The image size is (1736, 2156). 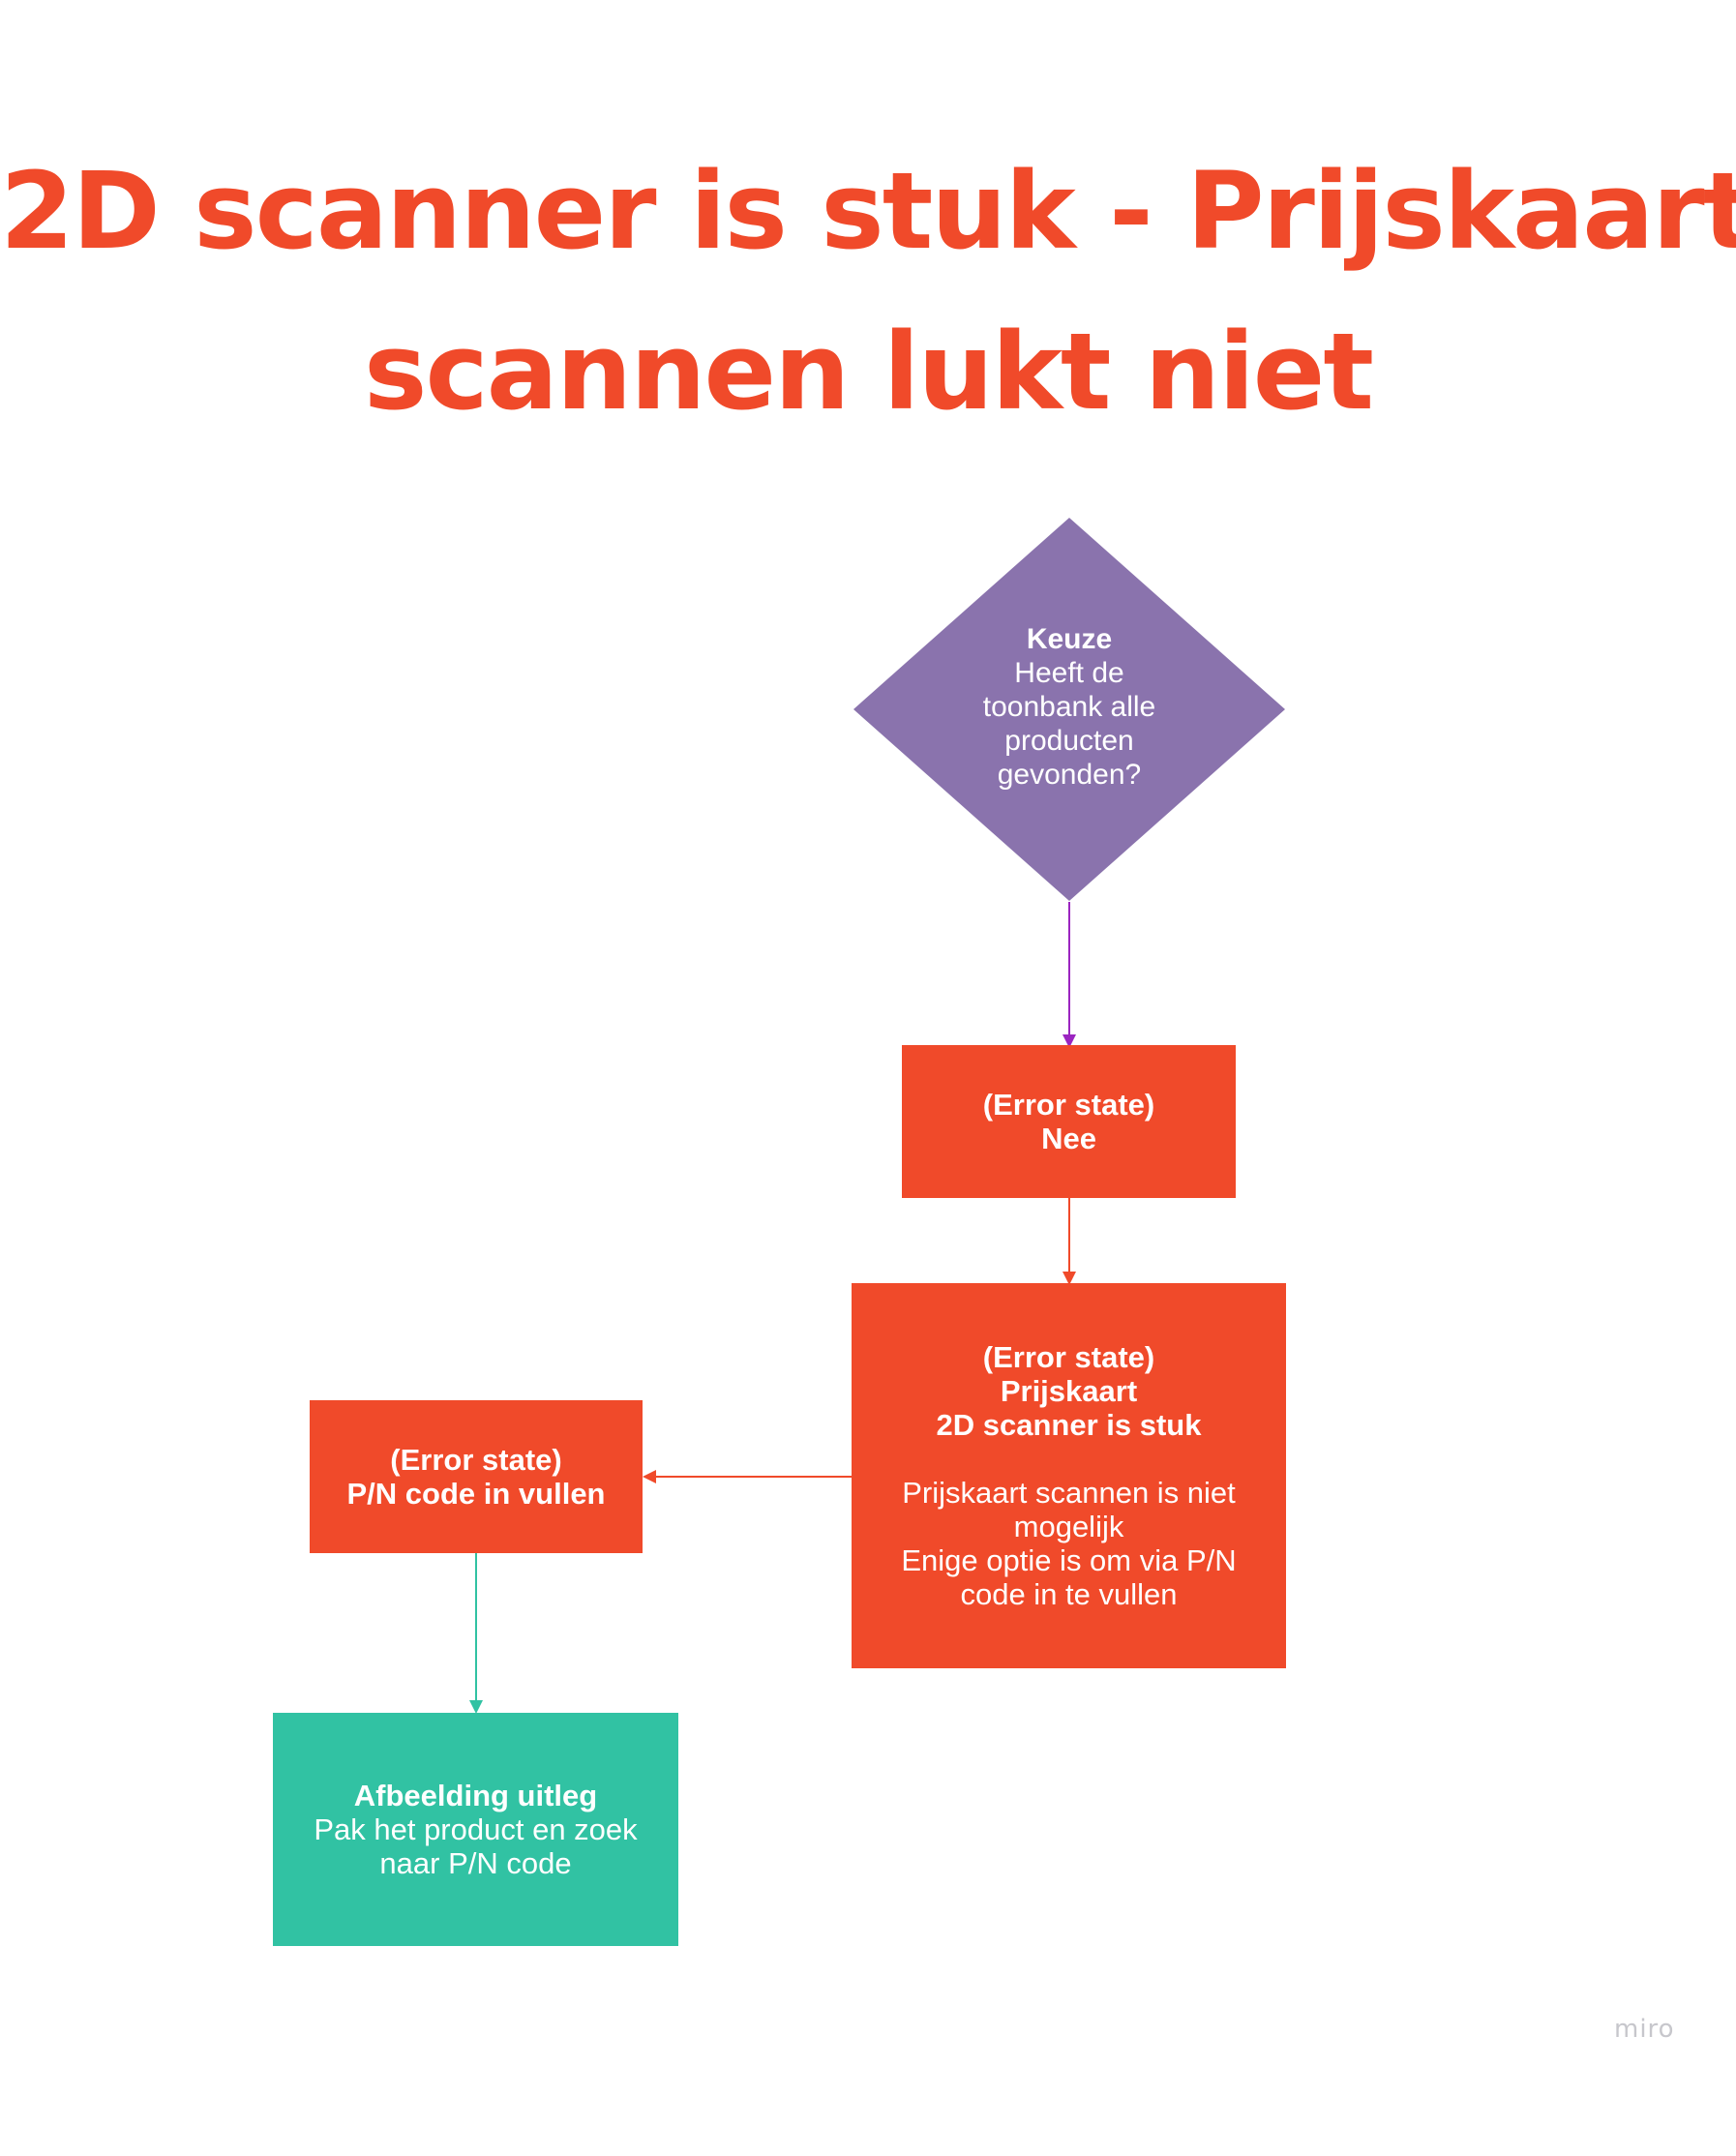 I want to click on connectors, so click(x=772, y=1308).